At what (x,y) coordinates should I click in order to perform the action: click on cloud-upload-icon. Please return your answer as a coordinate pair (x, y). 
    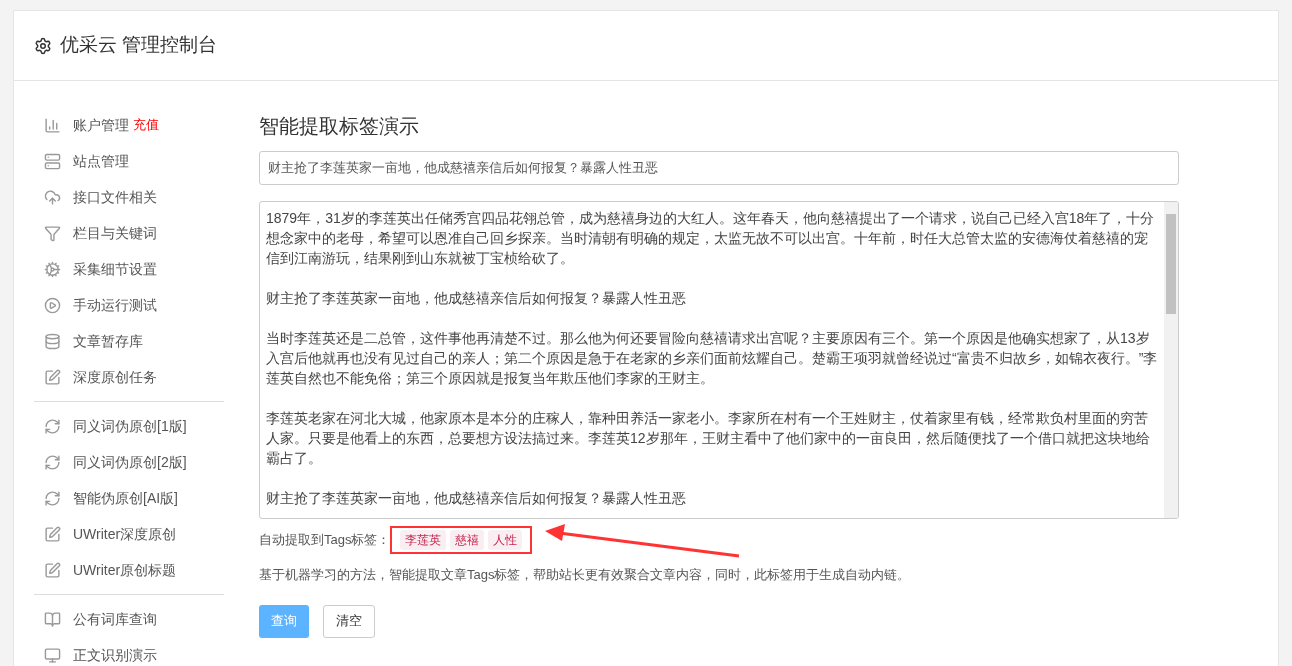
    Looking at the image, I should click on (52, 197).